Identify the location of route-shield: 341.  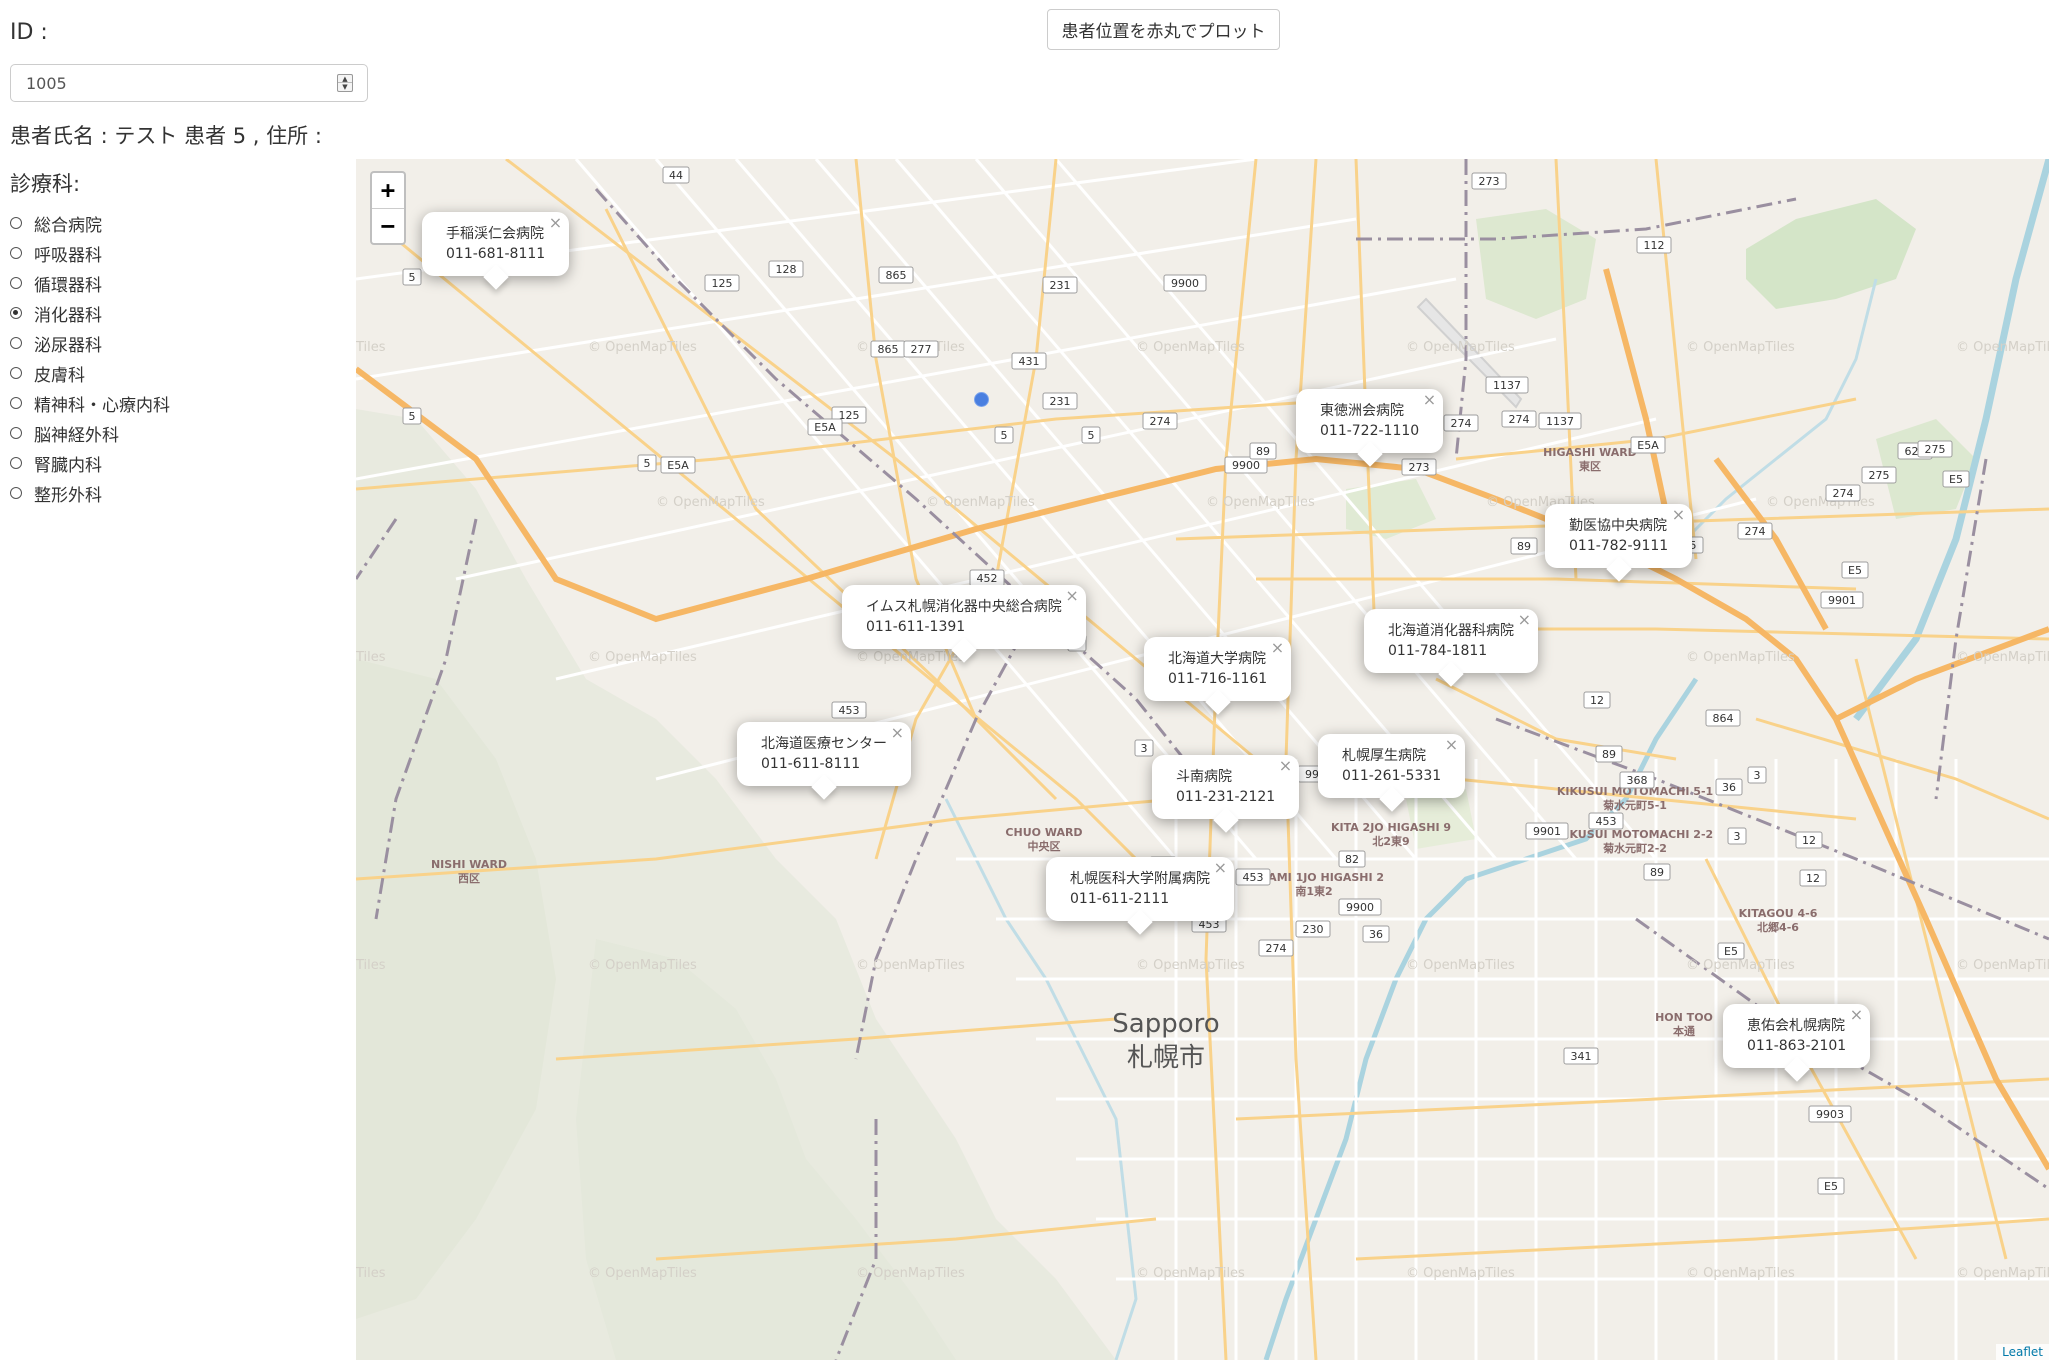
(1581, 1056).